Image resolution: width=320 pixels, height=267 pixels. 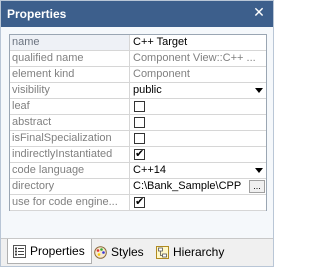 I want to click on property-value-text: public, so click(x=147, y=90).